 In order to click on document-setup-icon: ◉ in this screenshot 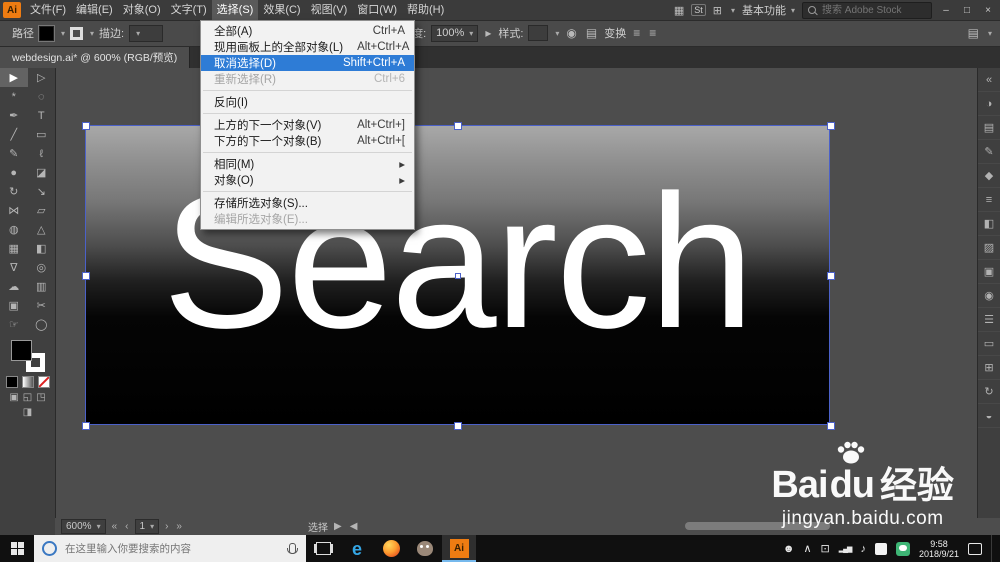, I will do `click(571, 33)`.